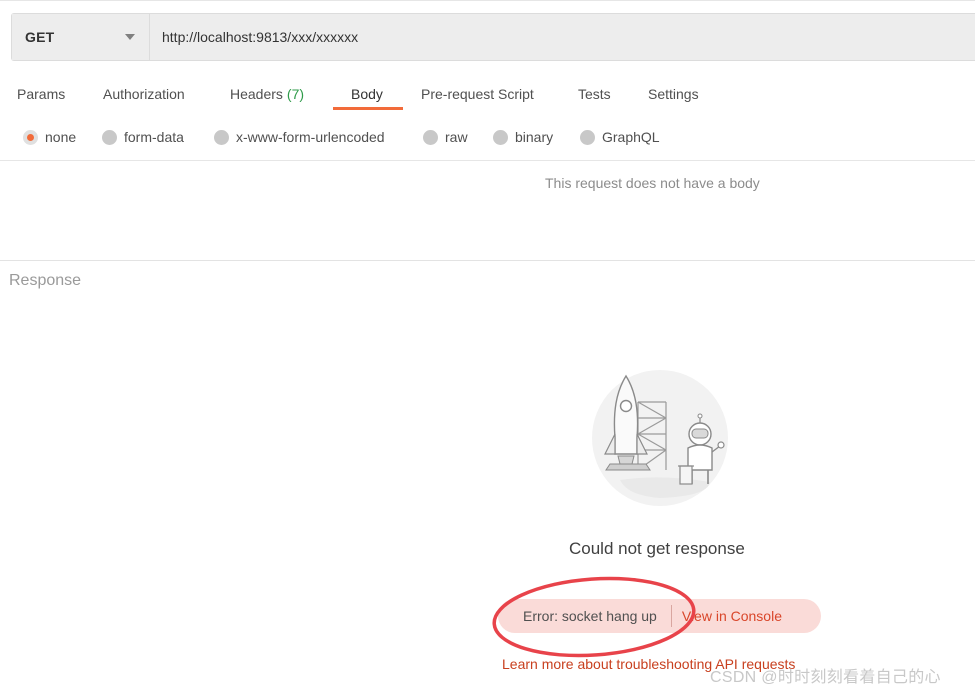  I want to click on tab-tests: Tests, so click(594, 95).